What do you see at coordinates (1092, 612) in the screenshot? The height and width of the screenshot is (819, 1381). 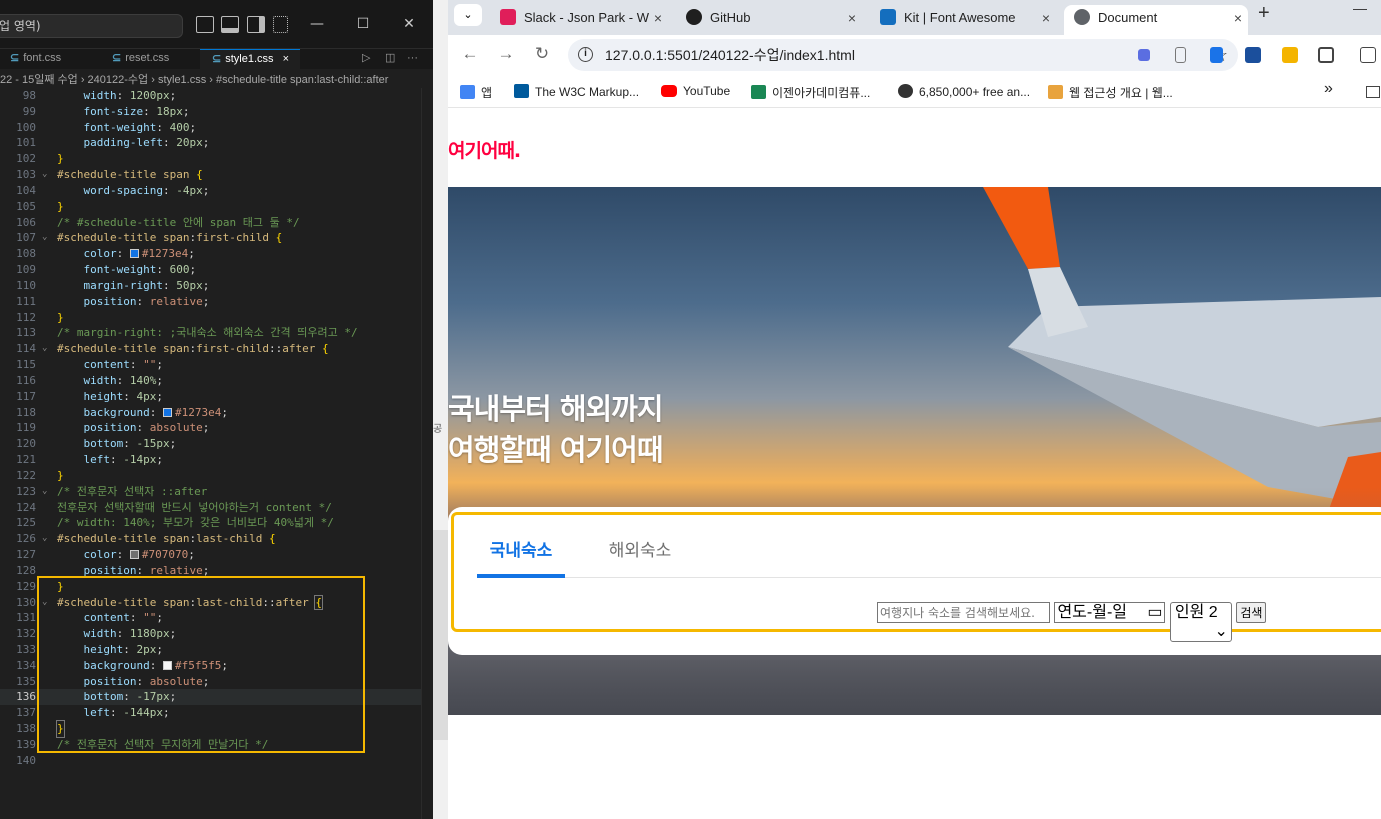 I see `date-value: 연도-월-일` at bounding box center [1092, 612].